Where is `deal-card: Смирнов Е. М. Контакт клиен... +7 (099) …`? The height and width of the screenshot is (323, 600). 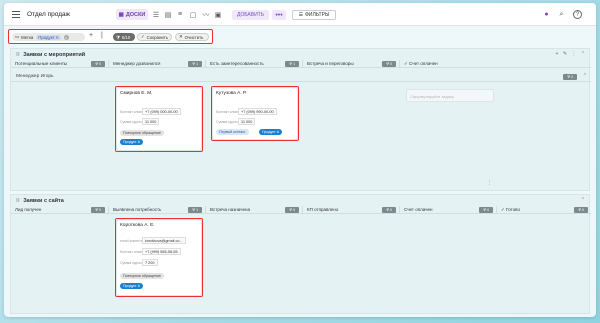 deal-card: Смирнов Е. М. Контакт клиен... +7 (099) … is located at coordinates (159, 119).